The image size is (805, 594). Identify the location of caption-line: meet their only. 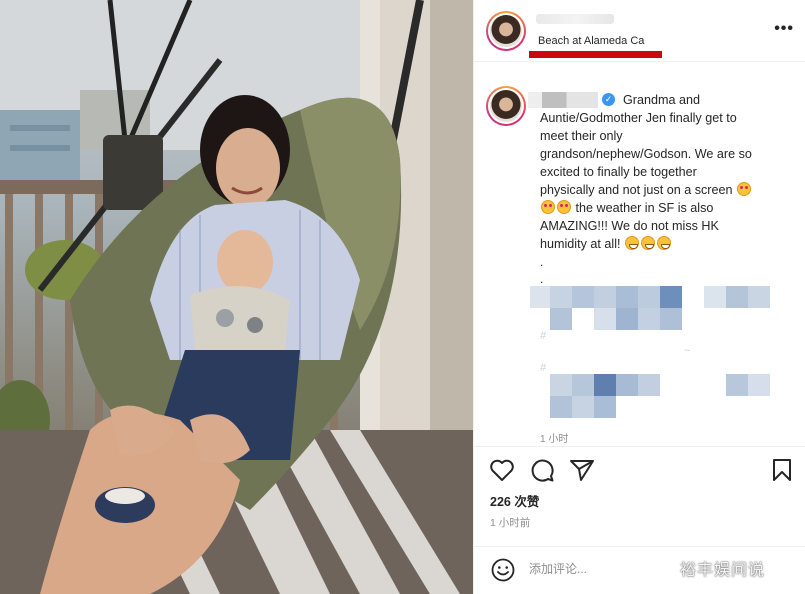
(581, 136).